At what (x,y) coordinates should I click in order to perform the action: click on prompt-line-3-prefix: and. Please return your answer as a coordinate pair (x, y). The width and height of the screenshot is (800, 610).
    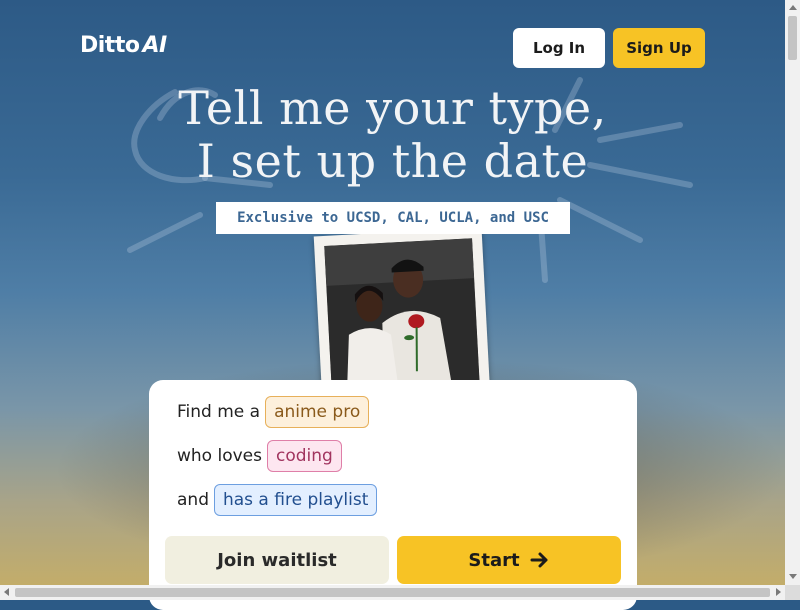
    Looking at the image, I should click on (193, 500).